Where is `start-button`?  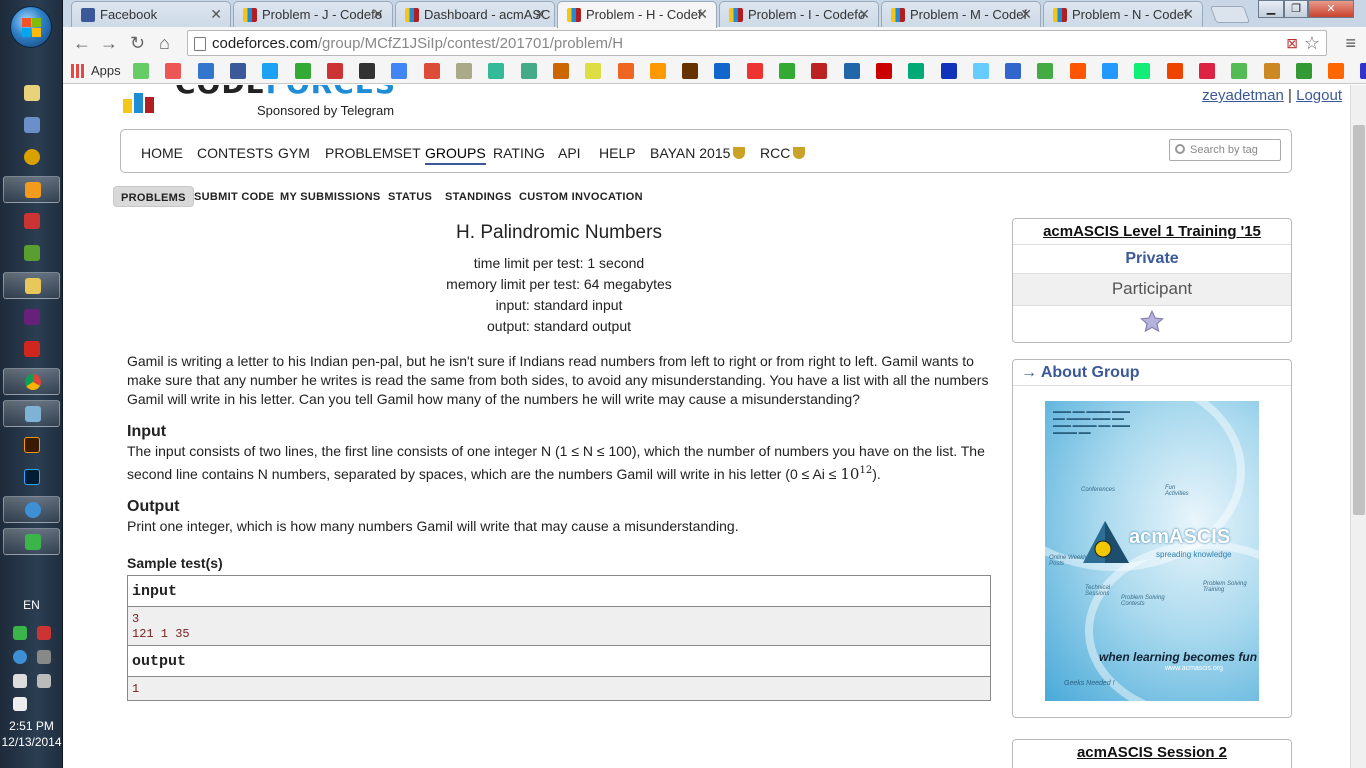
start-button is located at coordinates (31, 27).